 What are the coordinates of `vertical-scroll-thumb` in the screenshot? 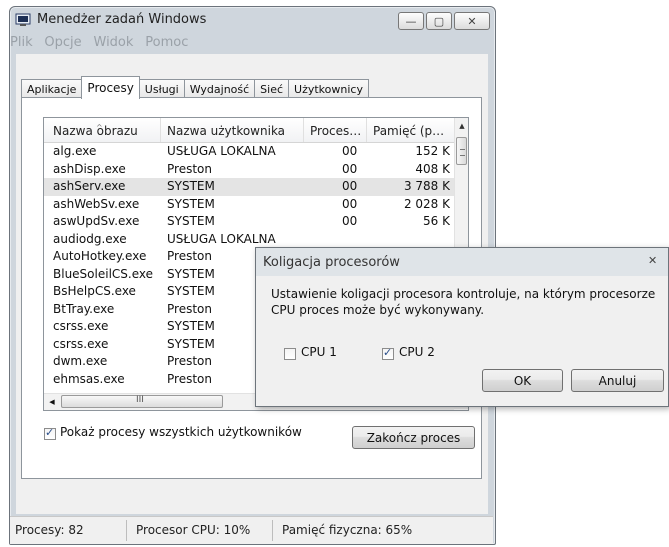 It's located at (461, 151).